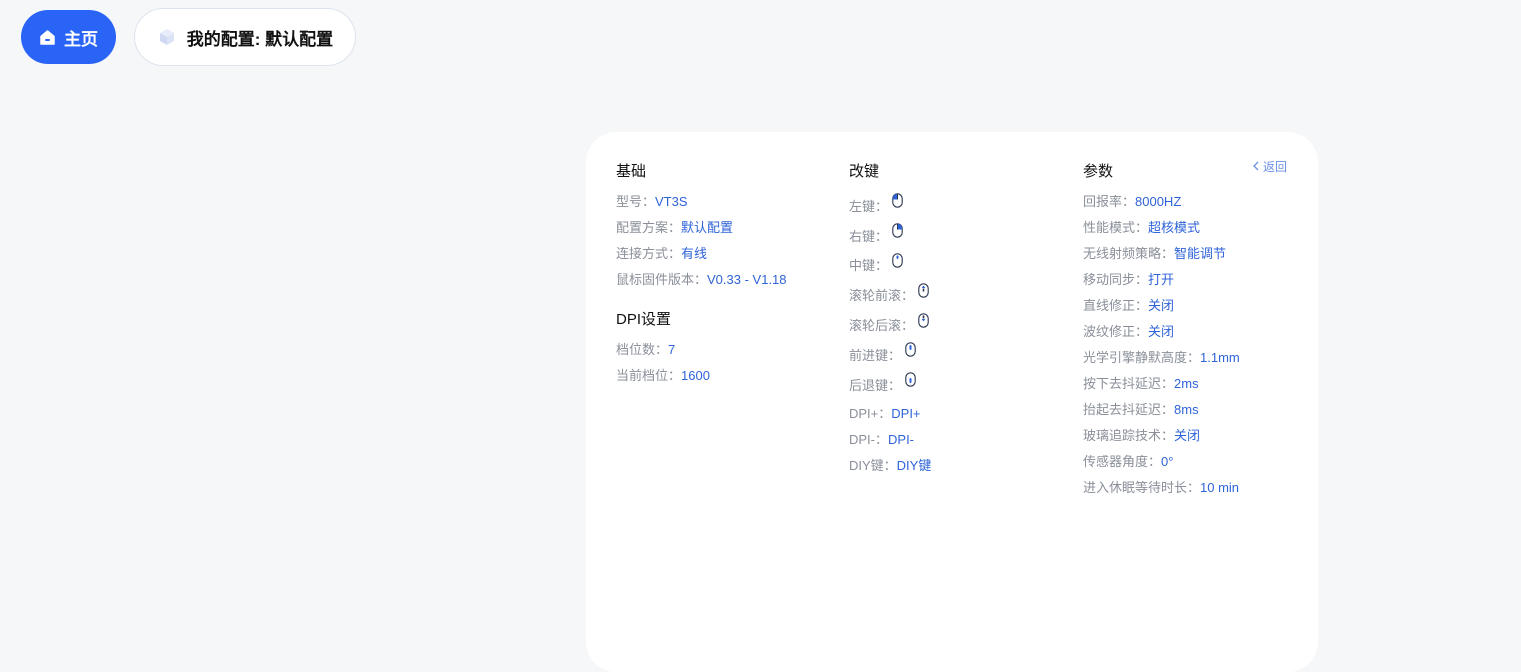  Describe the element at coordinates (1116, 305) in the screenshot. I see `row-label: 直线修正：` at that location.